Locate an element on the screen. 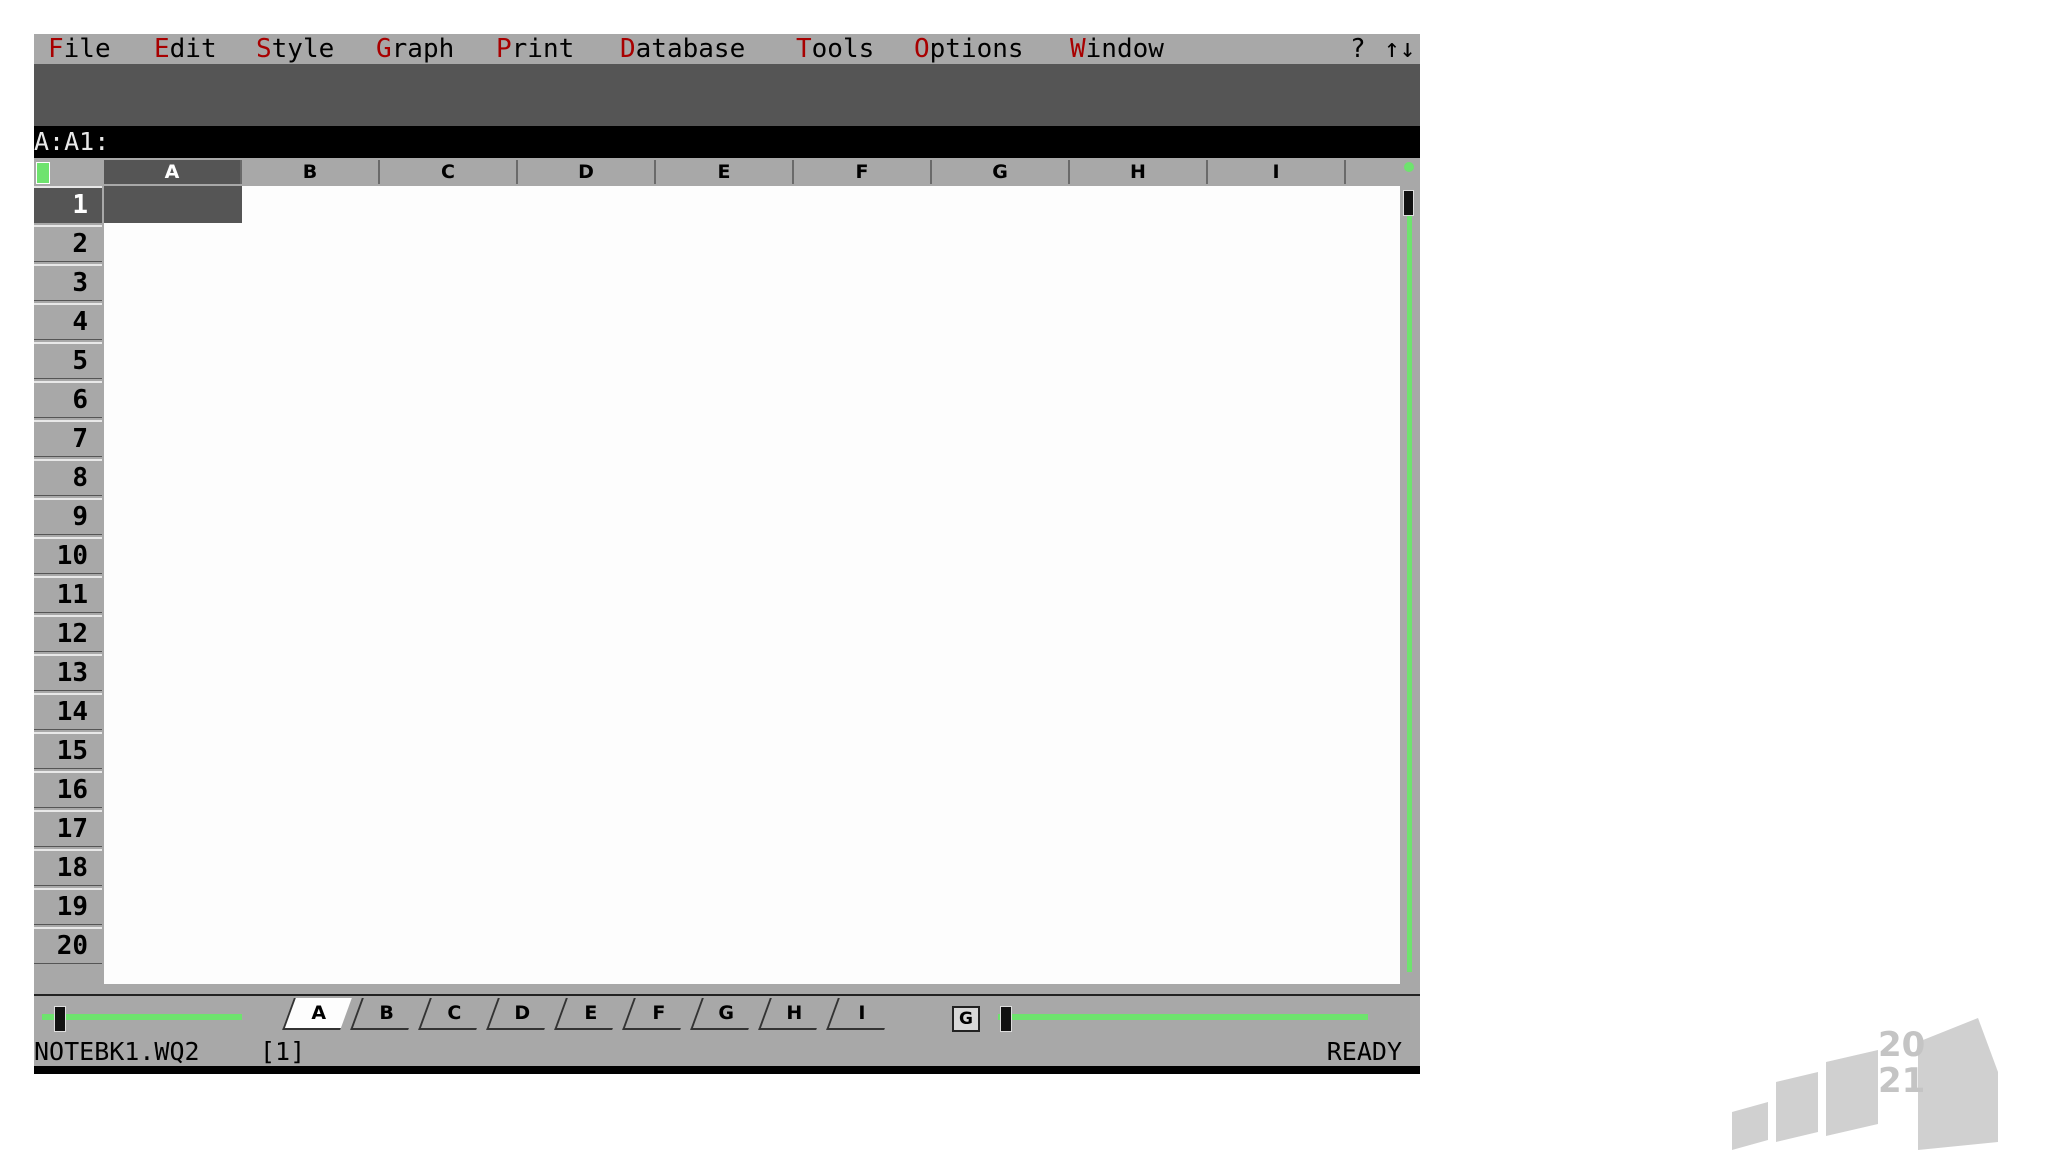 The image size is (2048, 1152). column-header-e: E is located at coordinates (725, 172).